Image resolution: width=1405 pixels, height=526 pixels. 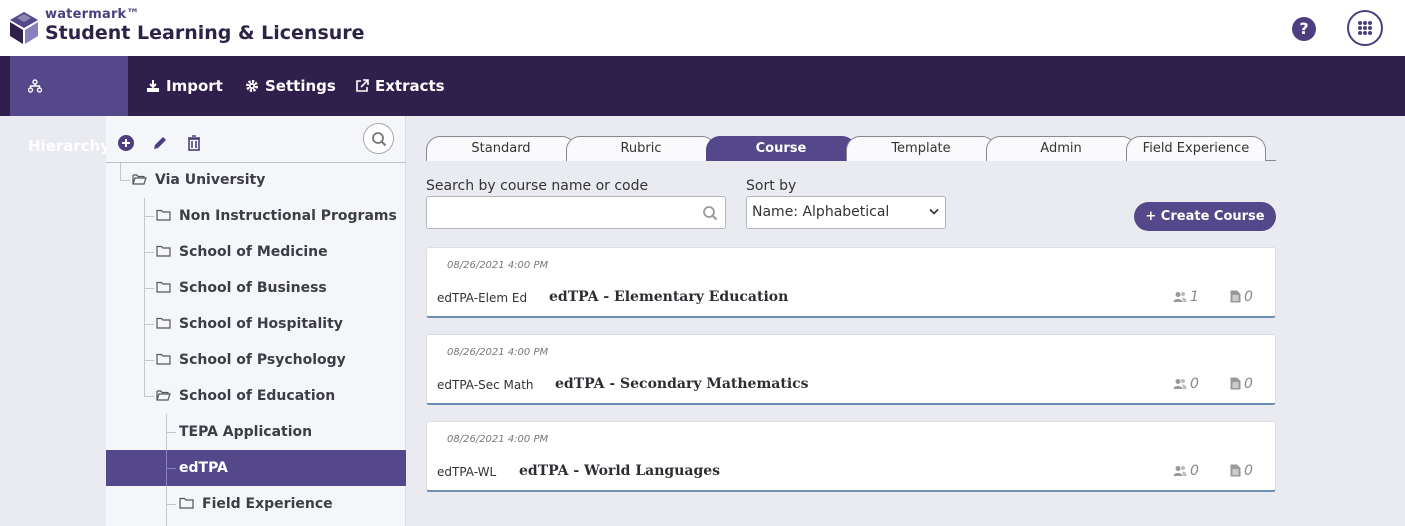 What do you see at coordinates (1196, 148) in the screenshot?
I see `tab-field-experience: Field Experience` at bounding box center [1196, 148].